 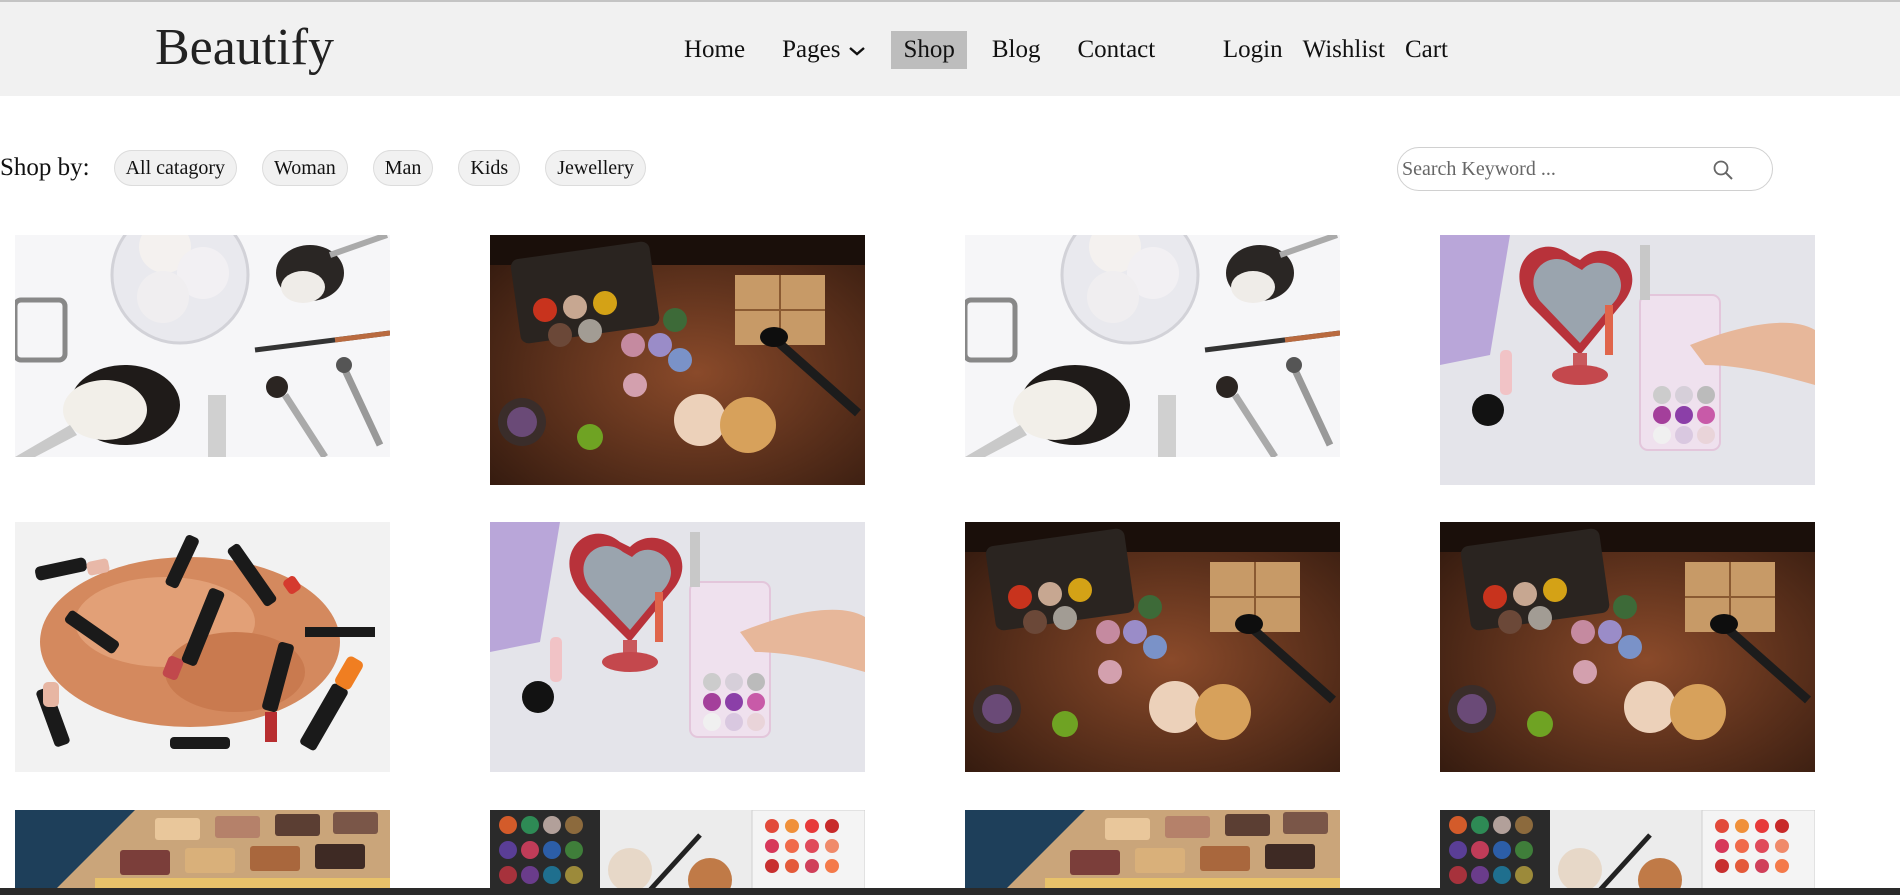 I want to click on nav-home: Home, so click(x=714, y=50).